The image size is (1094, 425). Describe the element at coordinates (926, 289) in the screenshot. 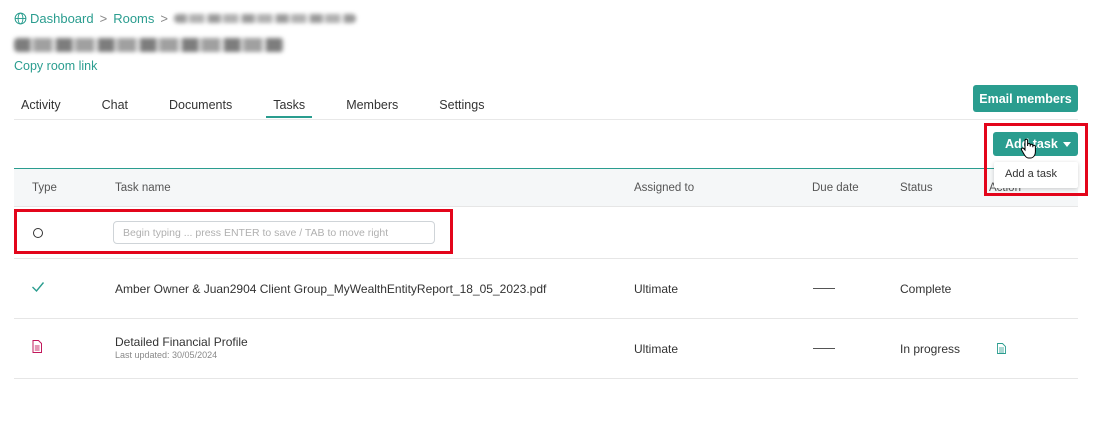

I see `status-text: Complete` at that location.